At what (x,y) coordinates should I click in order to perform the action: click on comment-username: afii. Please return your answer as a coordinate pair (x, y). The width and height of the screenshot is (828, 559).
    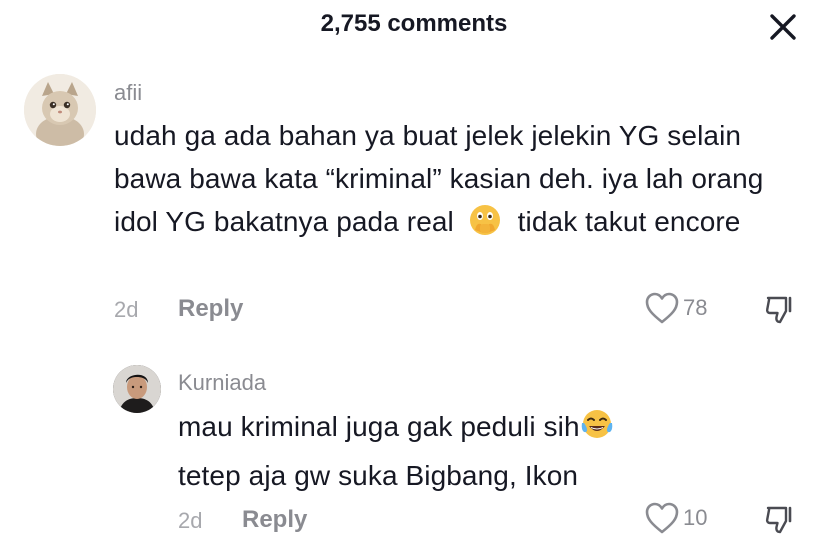
    Looking at the image, I should click on (128, 93).